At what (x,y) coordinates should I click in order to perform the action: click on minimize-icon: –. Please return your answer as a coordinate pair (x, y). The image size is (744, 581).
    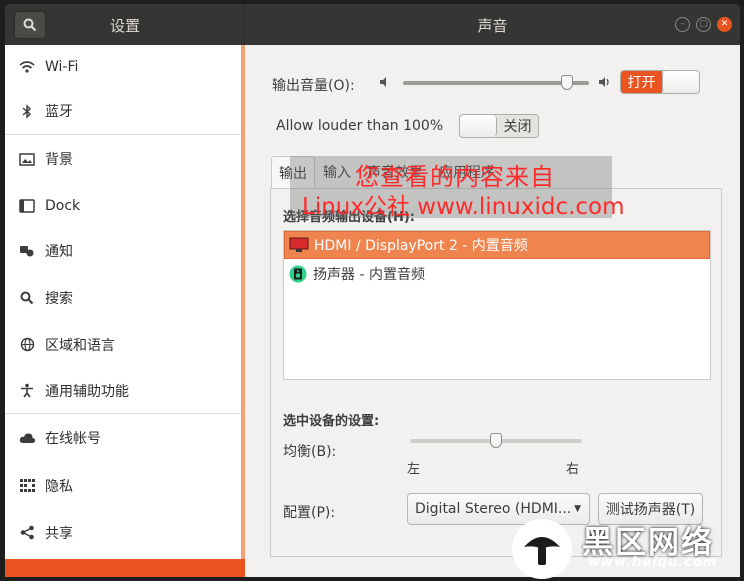
    Looking at the image, I should click on (682, 24).